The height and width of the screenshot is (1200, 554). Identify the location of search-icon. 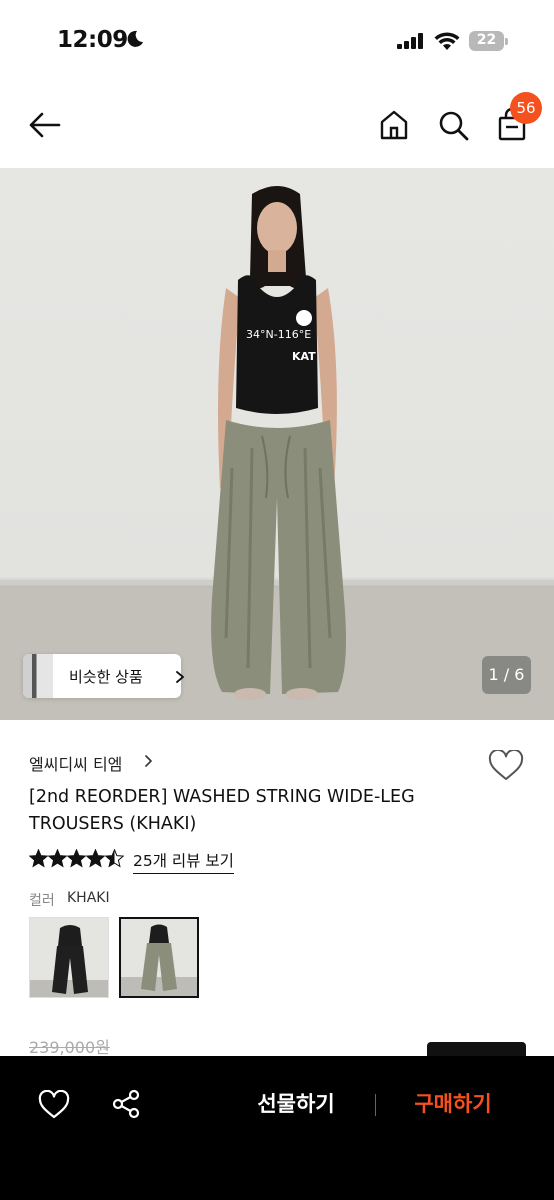
(453, 125).